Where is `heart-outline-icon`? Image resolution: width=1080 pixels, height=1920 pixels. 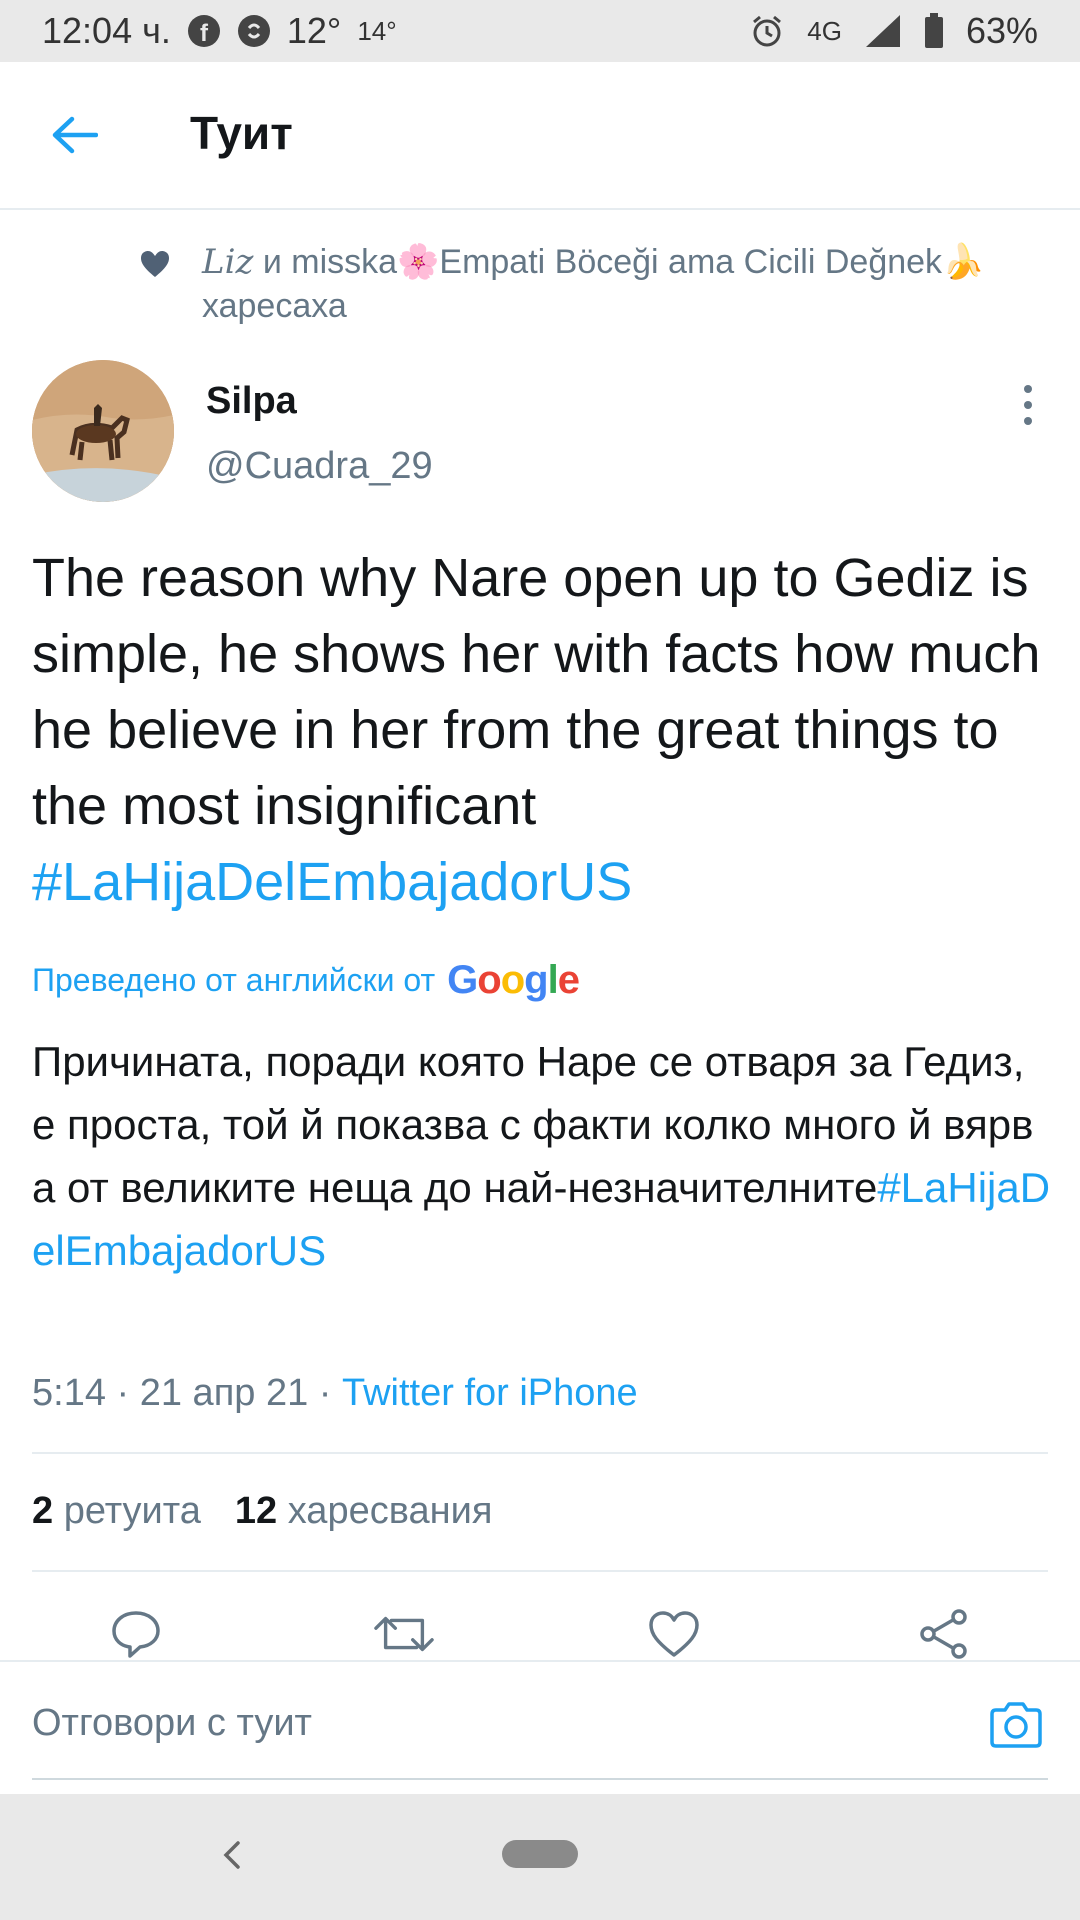
heart-outline-icon is located at coordinates (674, 1634).